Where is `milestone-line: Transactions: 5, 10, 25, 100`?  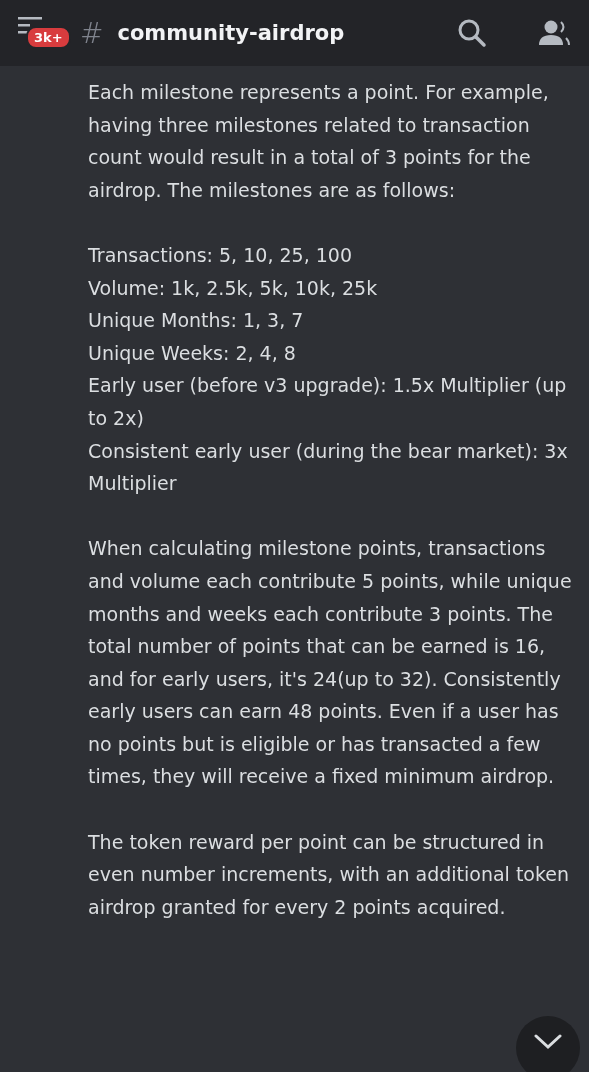
milestone-line: Transactions: 5, 10, 25, 100 is located at coordinates (220, 255).